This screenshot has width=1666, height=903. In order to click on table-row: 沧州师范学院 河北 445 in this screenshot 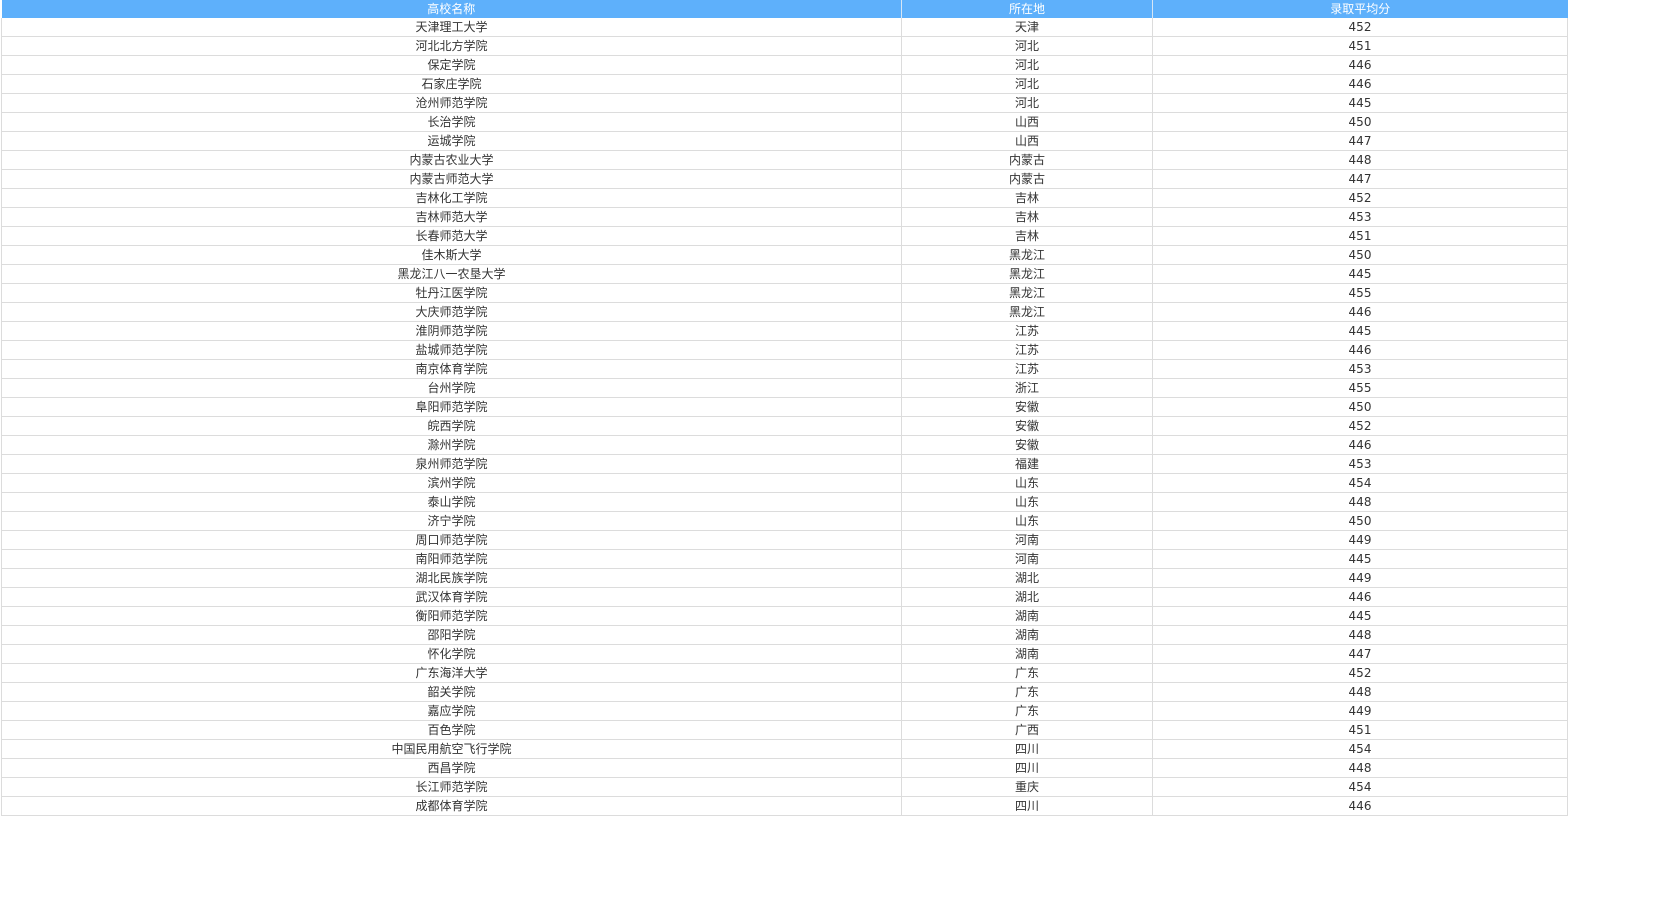, I will do `click(784, 103)`.